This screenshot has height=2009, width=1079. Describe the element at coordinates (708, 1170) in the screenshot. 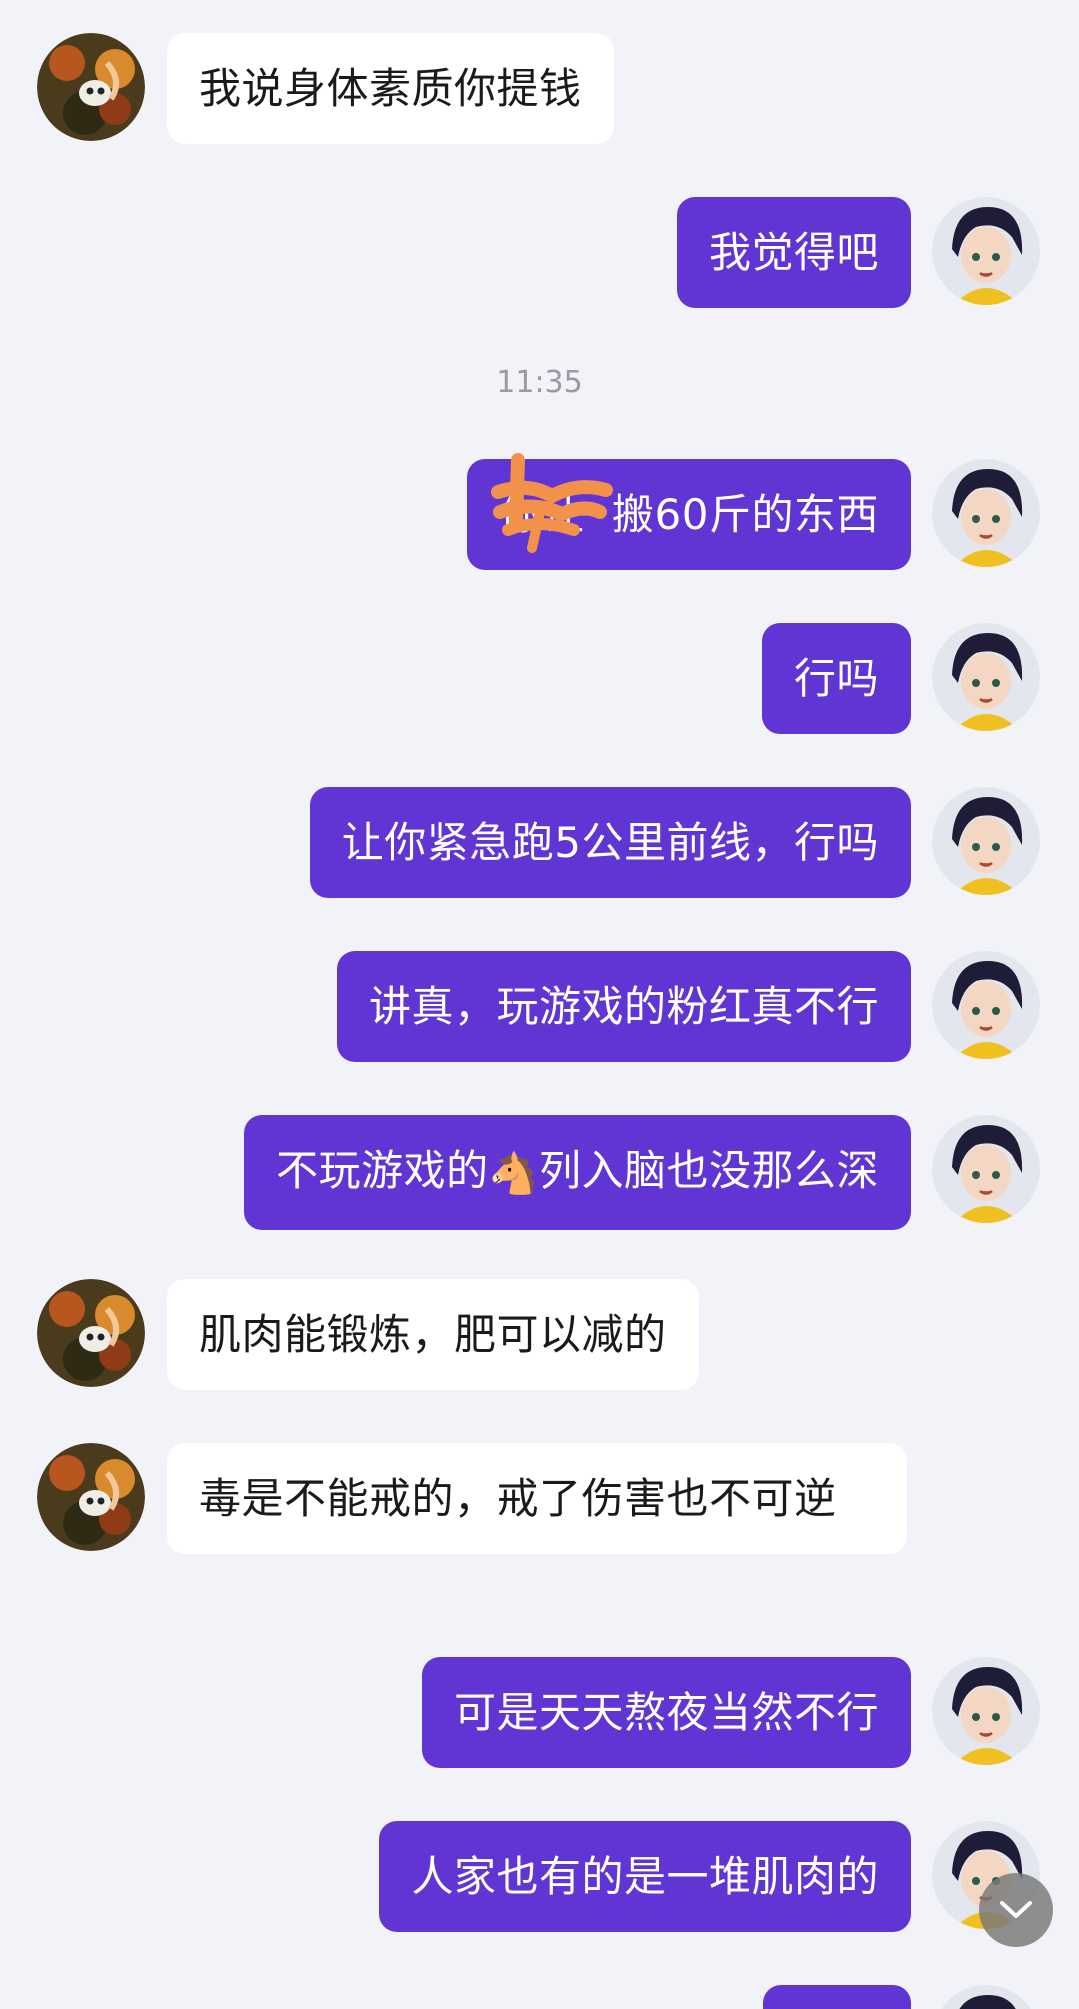

I see `message-text: 列入脑也没那么深` at that location.